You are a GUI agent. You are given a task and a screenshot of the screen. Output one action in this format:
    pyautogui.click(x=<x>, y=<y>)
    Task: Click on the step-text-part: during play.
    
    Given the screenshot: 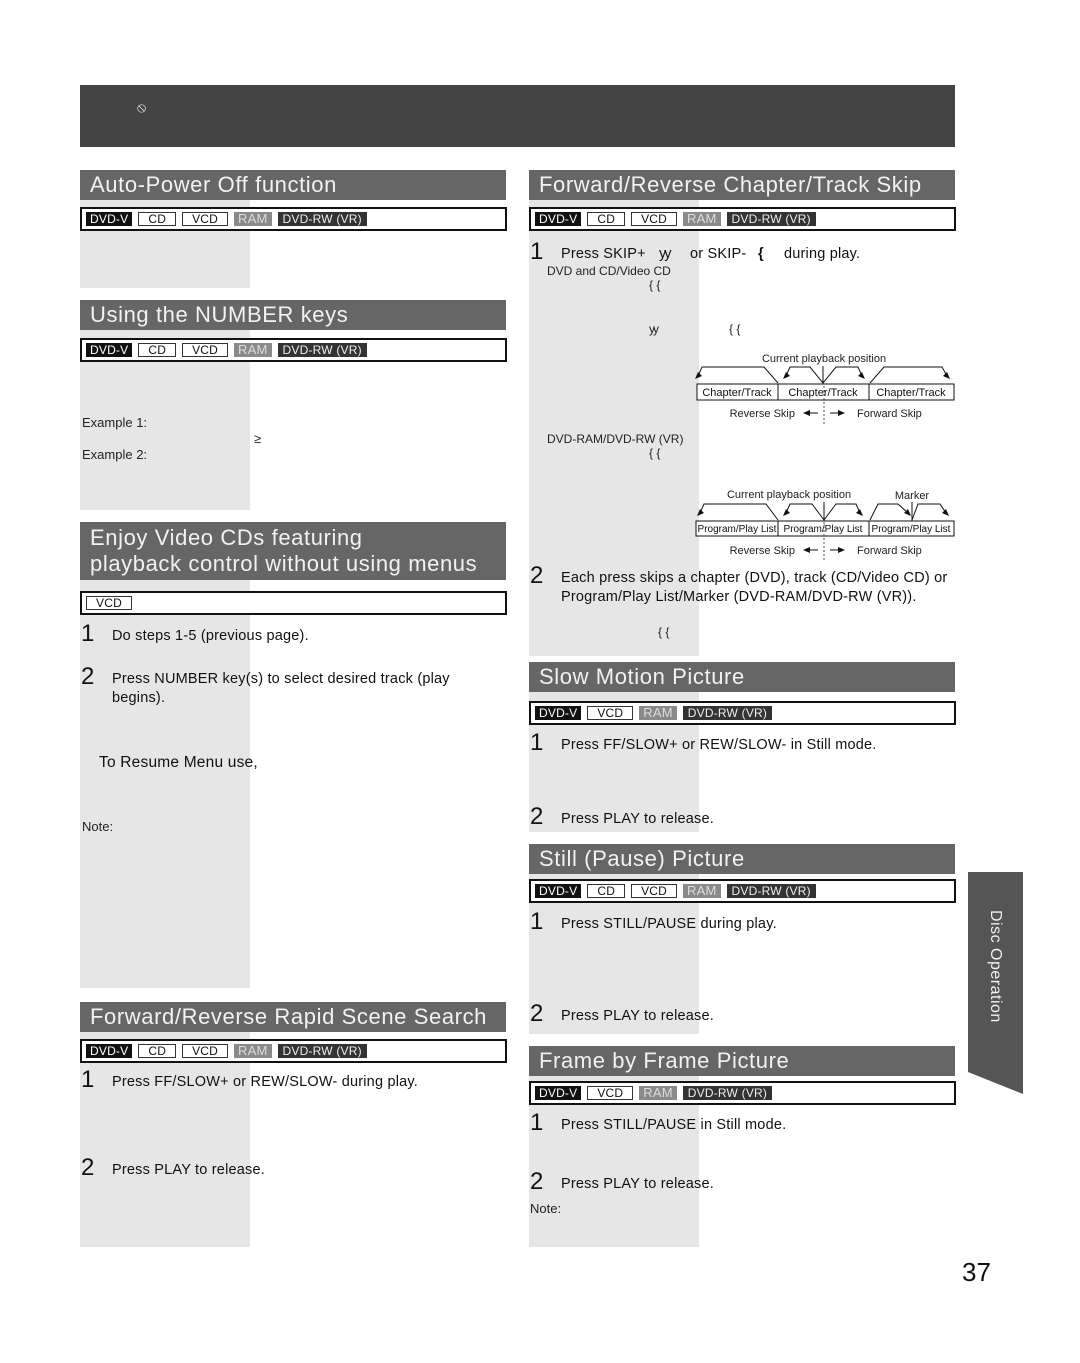 What is the action you would take?
    pyautogui.click(x=822, y=254)
    